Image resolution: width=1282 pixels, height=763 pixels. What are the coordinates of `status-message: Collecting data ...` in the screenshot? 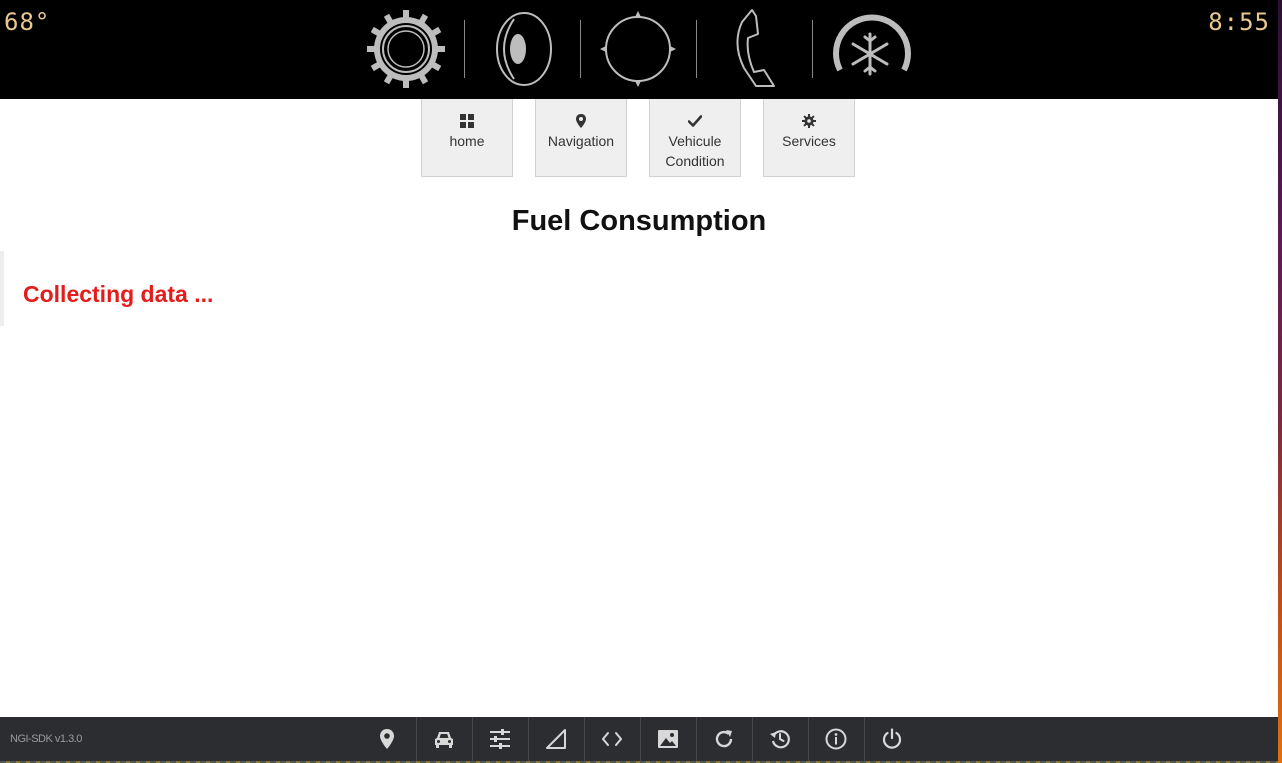 It's located at (118, 294).